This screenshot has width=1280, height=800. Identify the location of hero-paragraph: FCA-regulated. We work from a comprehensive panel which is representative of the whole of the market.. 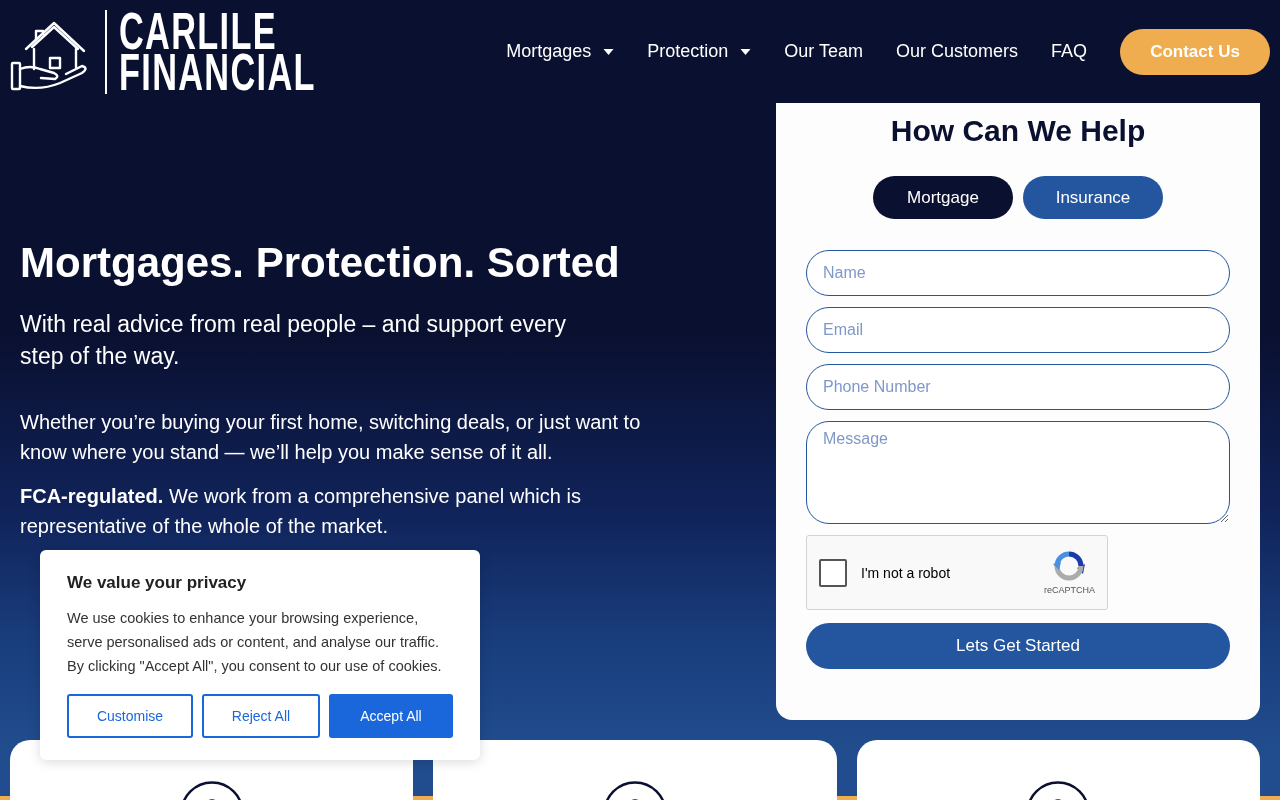
(301, 511).